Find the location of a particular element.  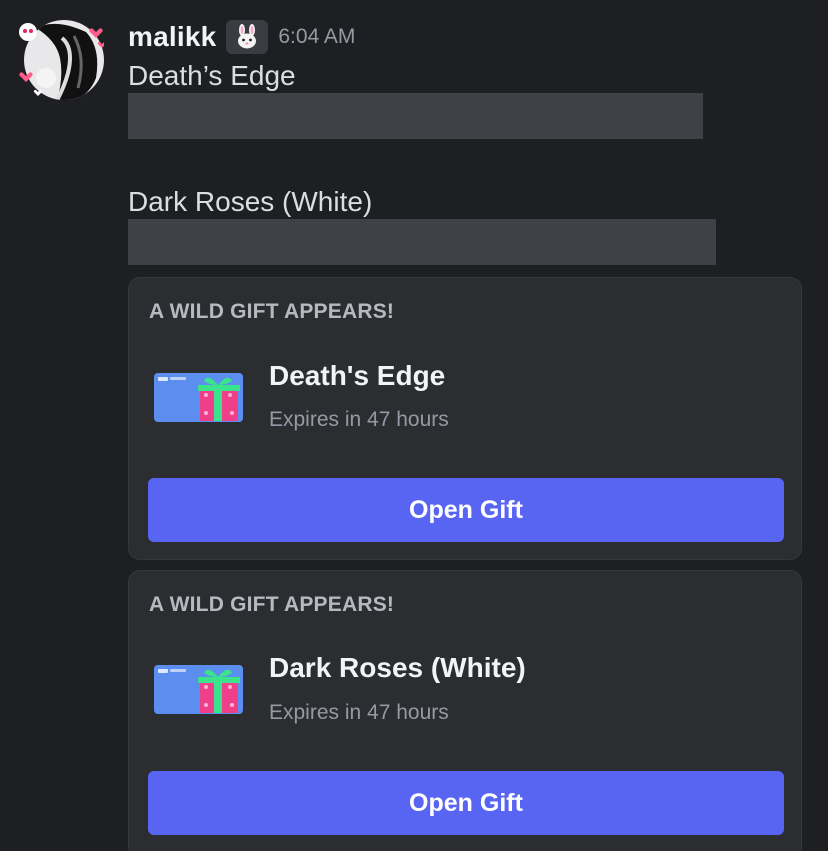

username: malikk is located at coordinates (172, 37).